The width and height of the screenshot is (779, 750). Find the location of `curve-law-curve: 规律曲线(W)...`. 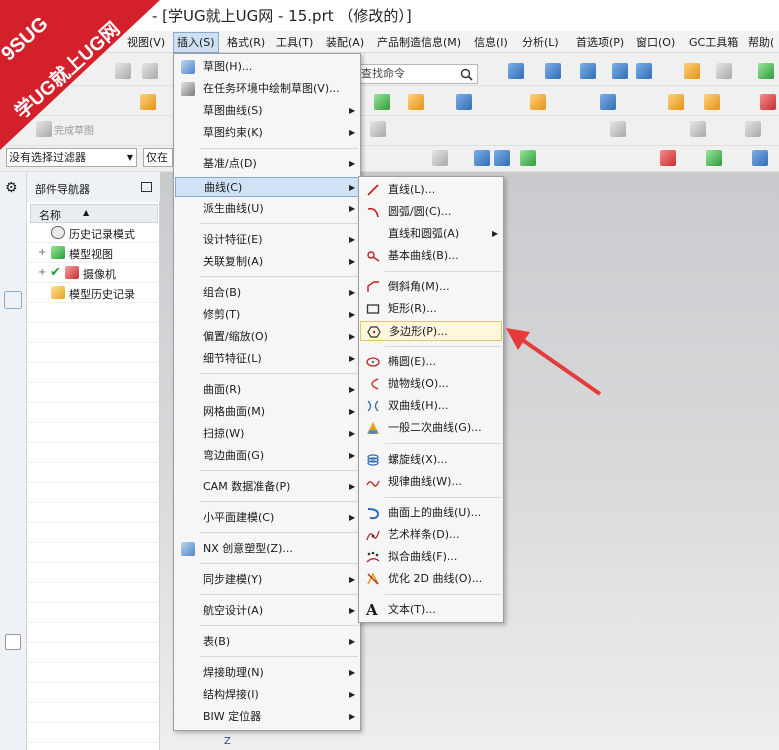

curve-law-curve: 规律曲线(W)... is located at coordinates (431, 482).